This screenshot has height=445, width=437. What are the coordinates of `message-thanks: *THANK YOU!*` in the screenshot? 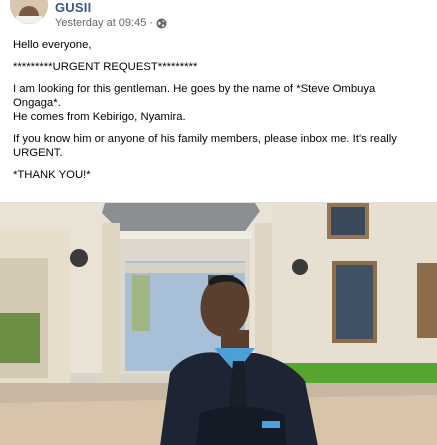 It's located at (52, 175).